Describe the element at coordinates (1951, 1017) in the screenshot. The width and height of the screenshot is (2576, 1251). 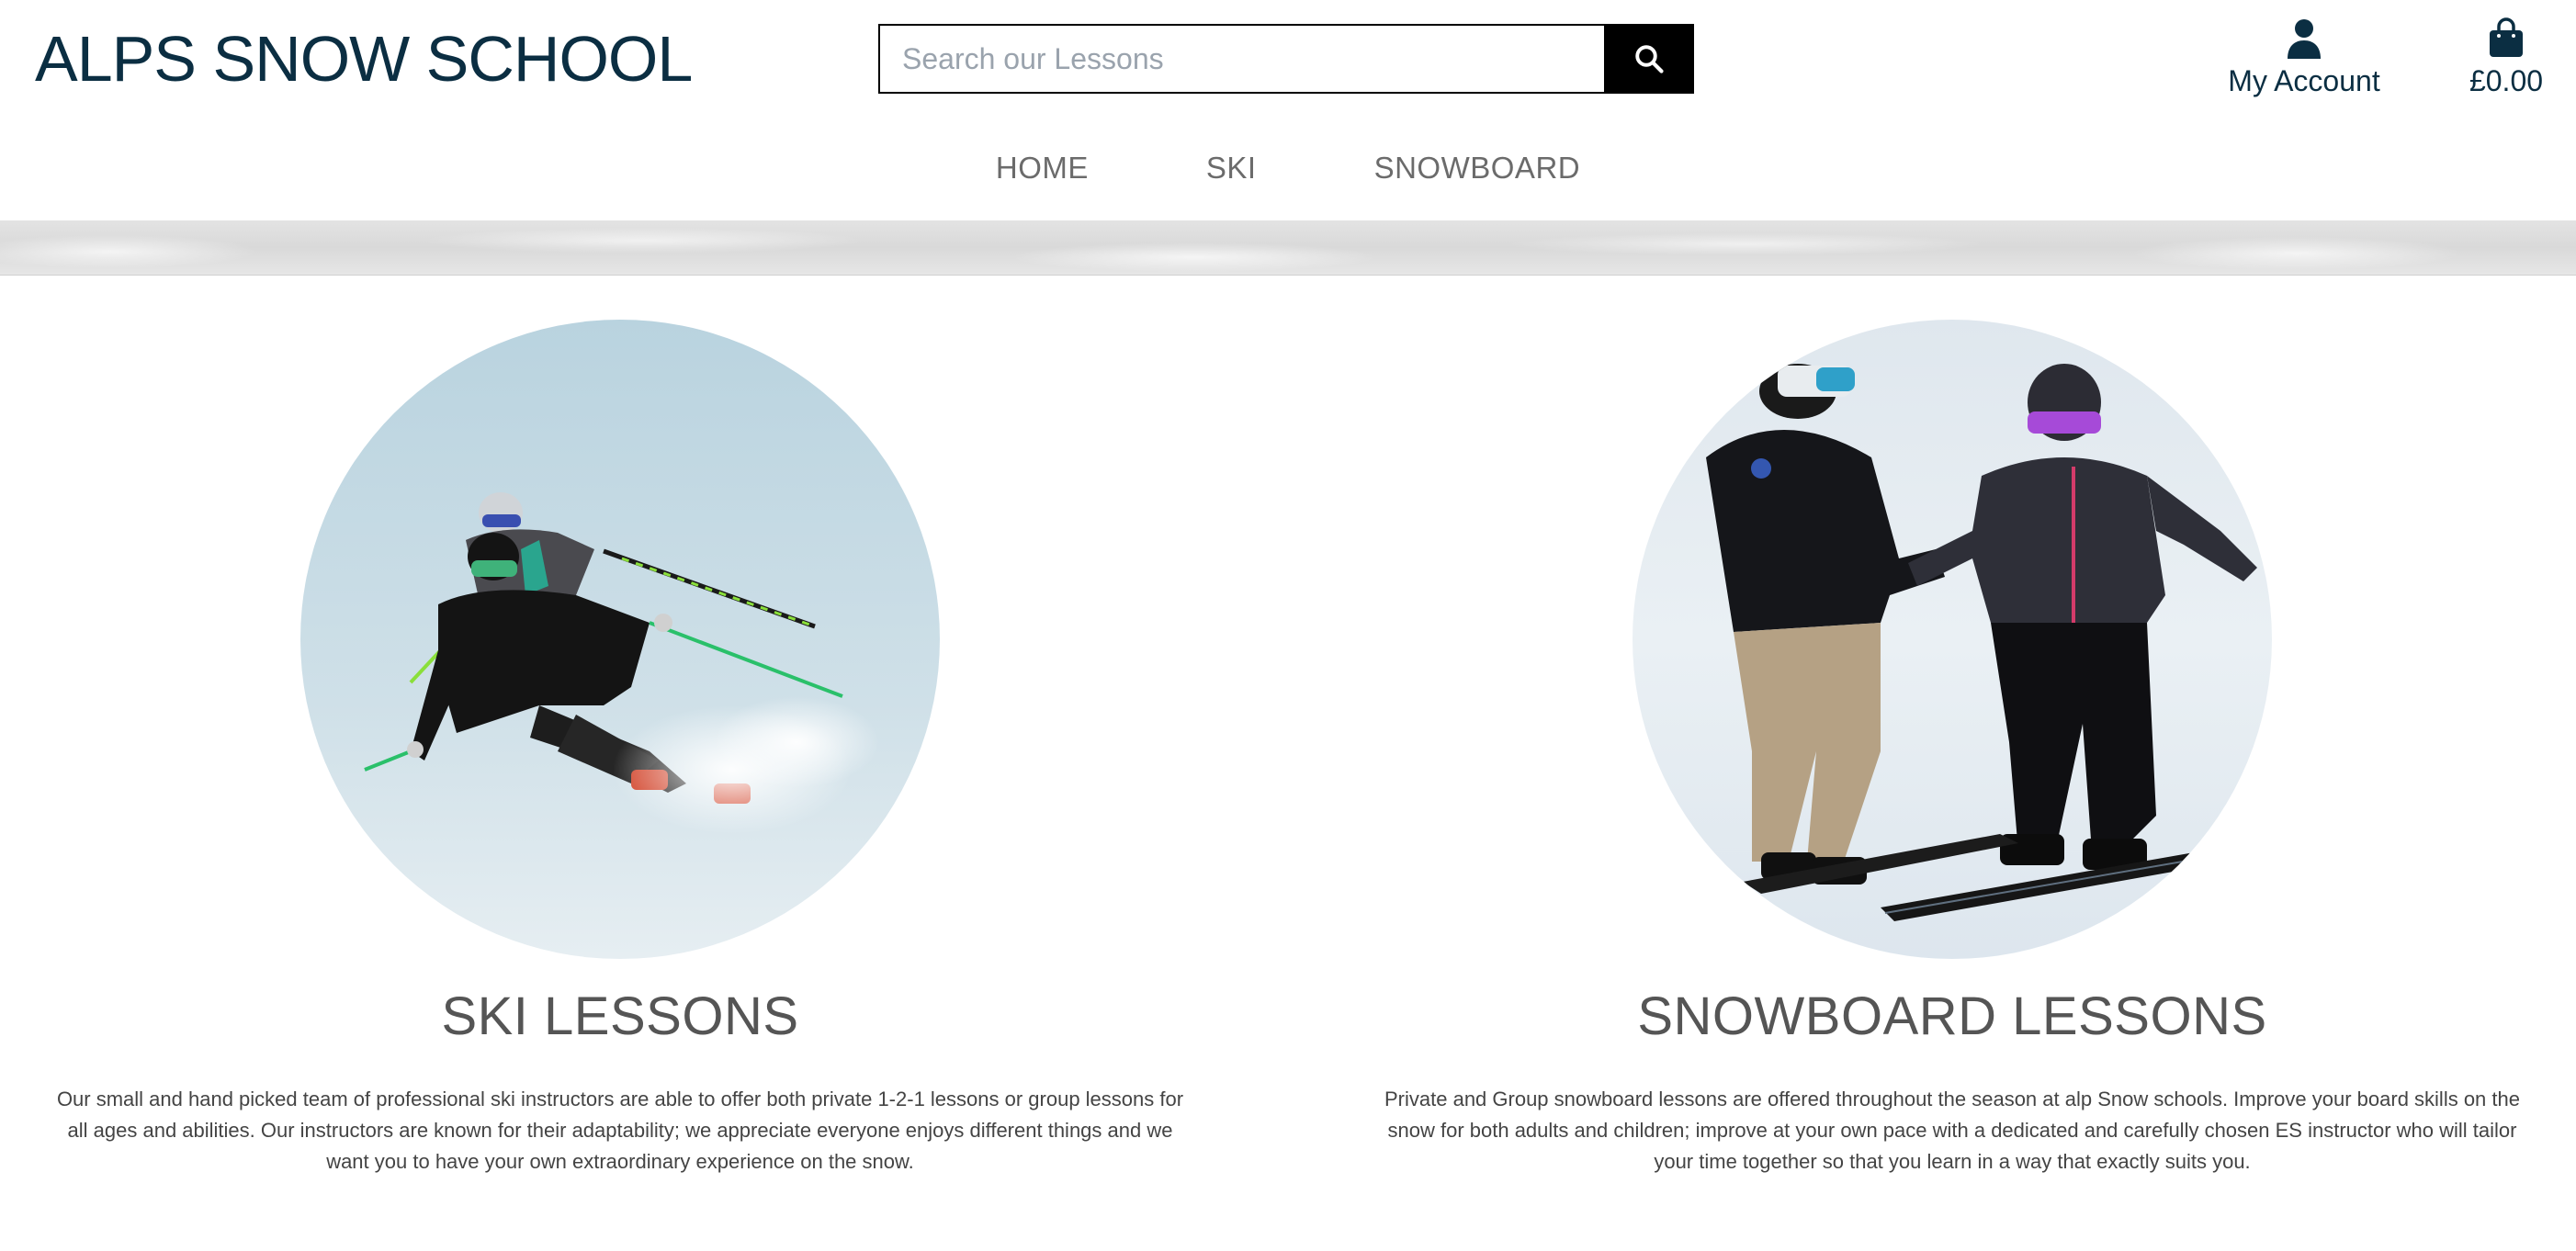
I see `snowboard-lesson-title: SNOWBOARD LESSONS` at that location.